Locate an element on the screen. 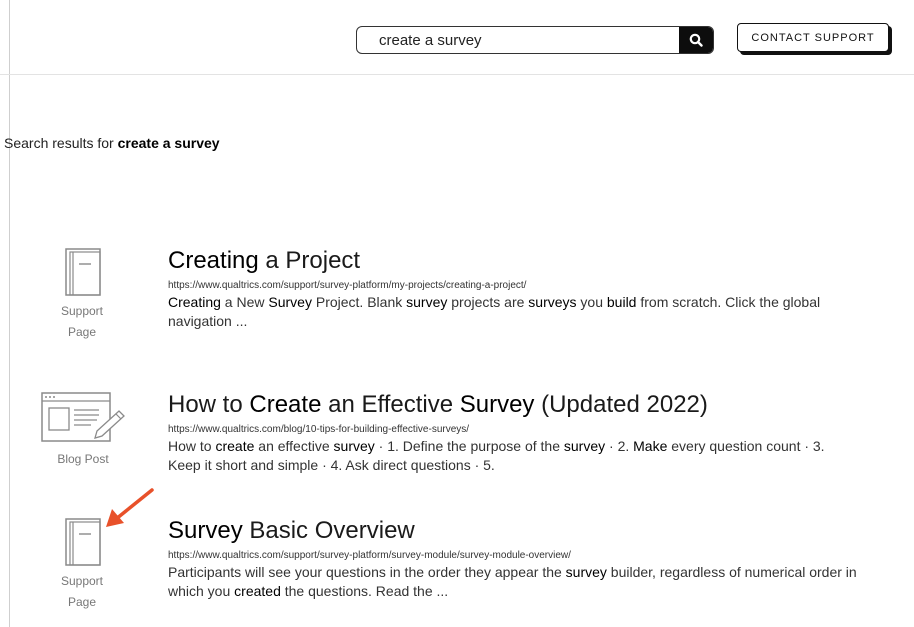  result-type-icon: Blog Post is located at coordinates (83, 430).